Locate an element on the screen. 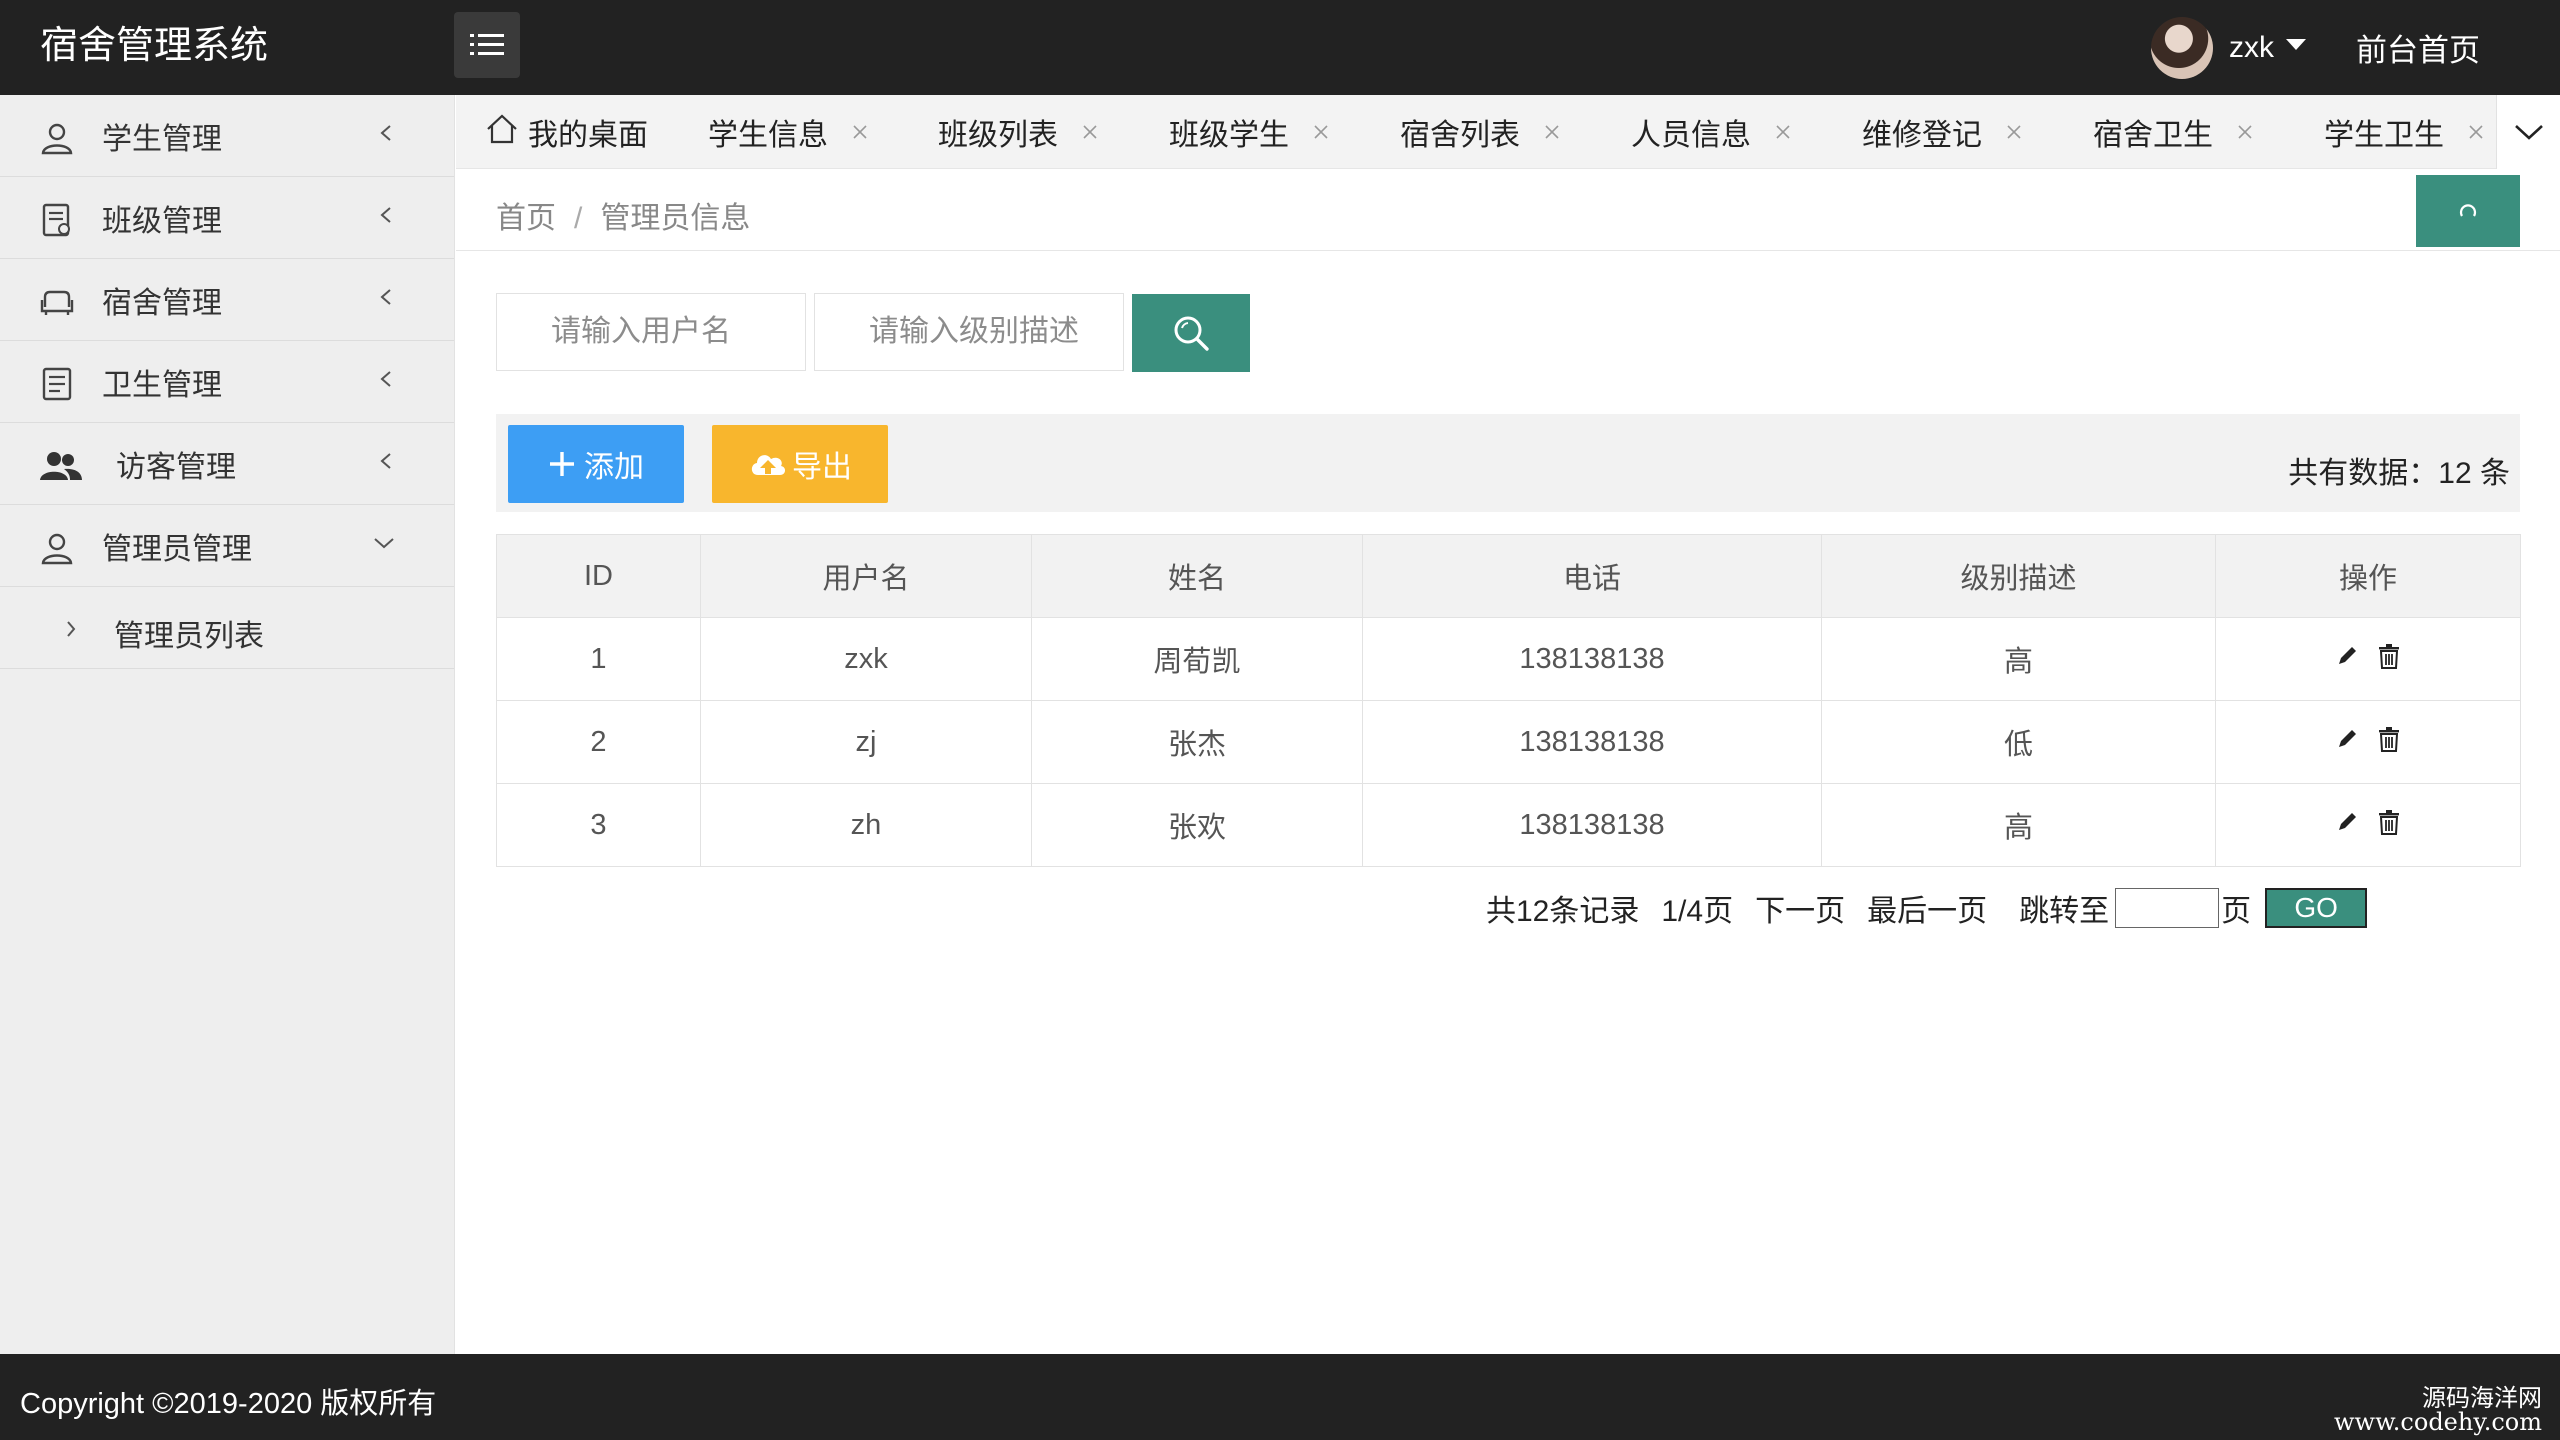  cell-username: zh is located at coordinates (866, 825).